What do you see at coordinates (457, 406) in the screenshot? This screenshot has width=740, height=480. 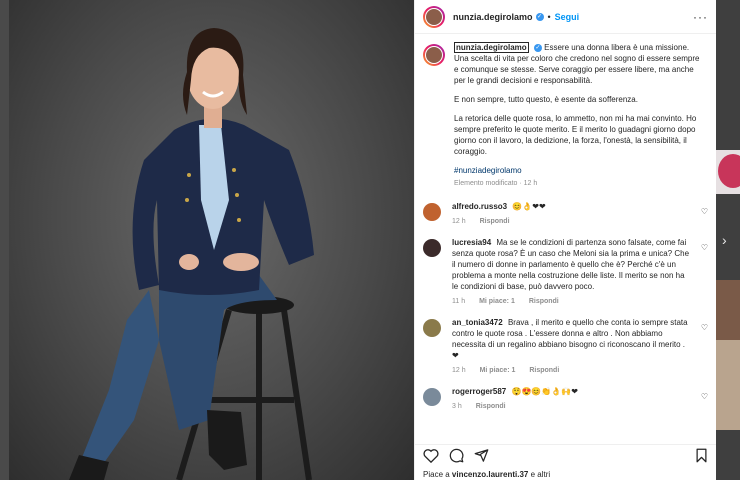 I see `comment-time: 3 h` at bounding box center [457, 406].